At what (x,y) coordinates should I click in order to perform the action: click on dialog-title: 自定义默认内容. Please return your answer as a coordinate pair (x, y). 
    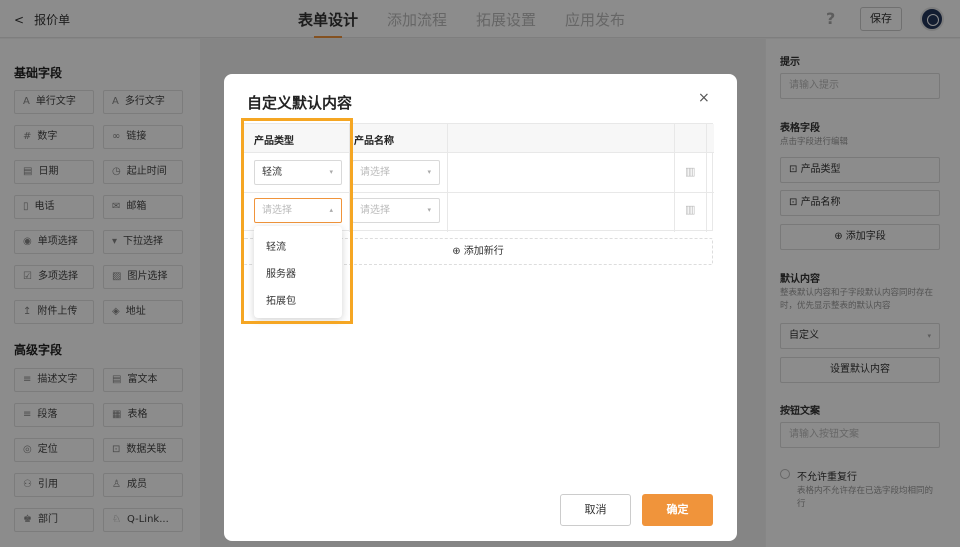
    Looking at the image, I should click on (300, 103).